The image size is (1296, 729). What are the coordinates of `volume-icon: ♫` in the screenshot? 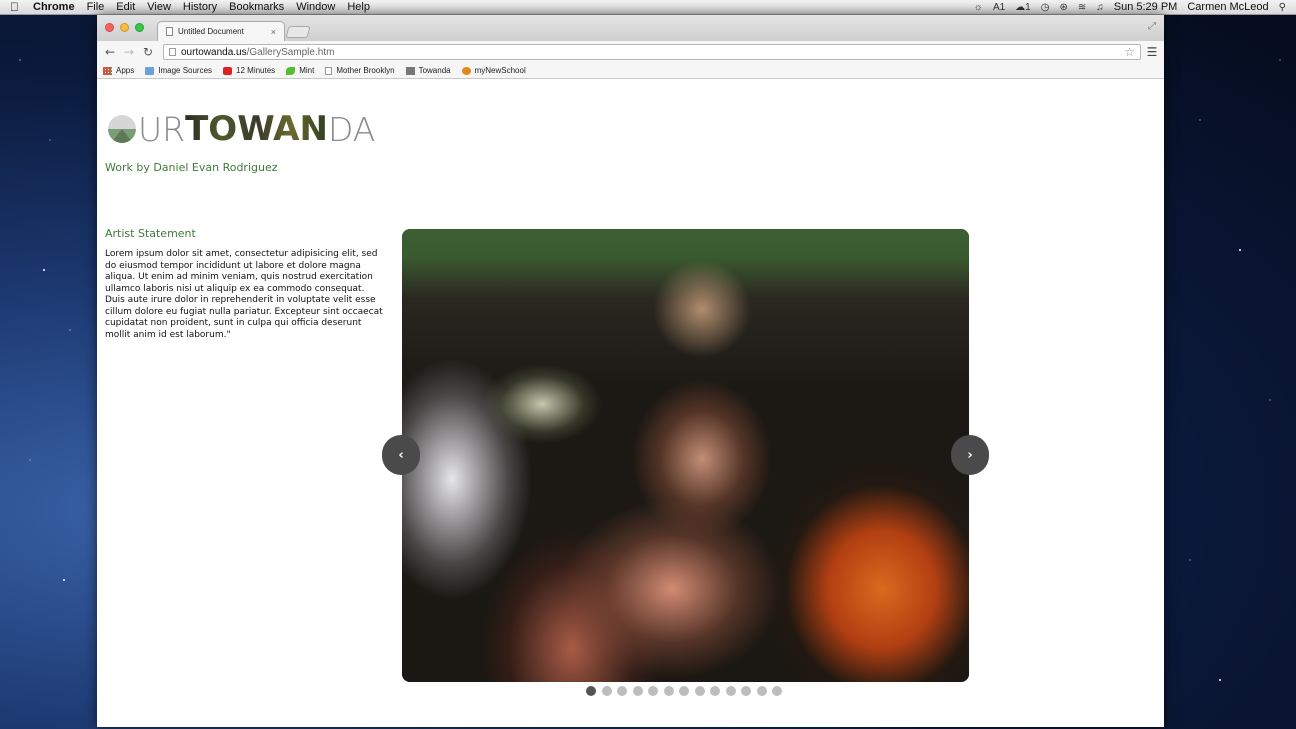 It's located at (1100, 7).